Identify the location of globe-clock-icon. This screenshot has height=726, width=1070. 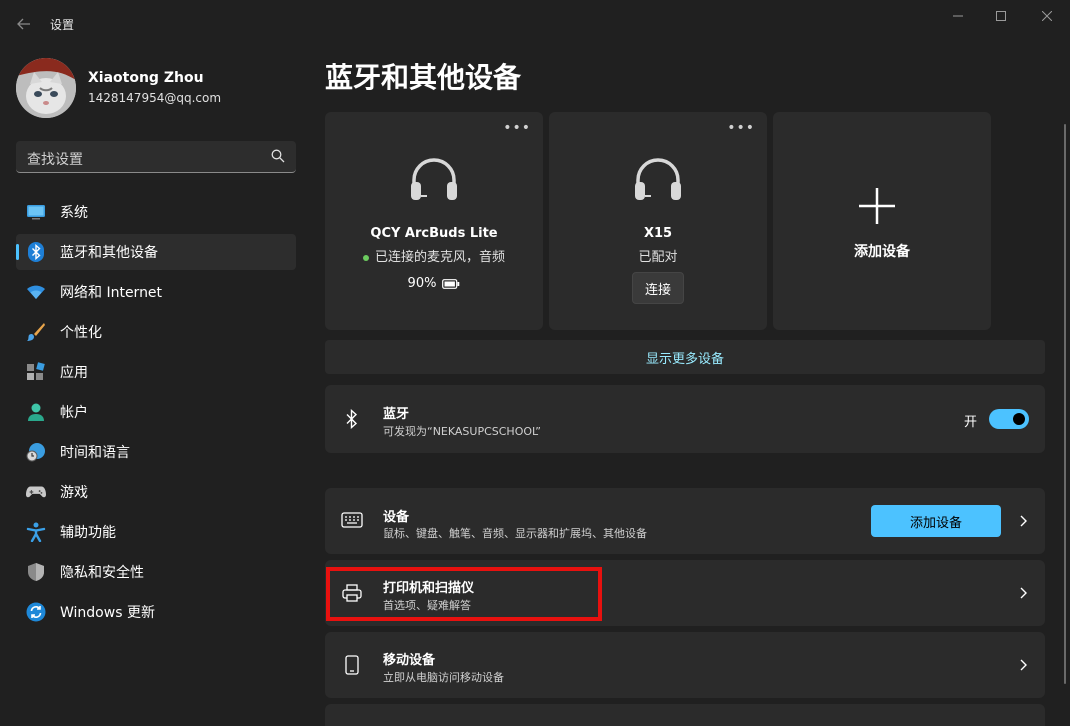
(36, 452).